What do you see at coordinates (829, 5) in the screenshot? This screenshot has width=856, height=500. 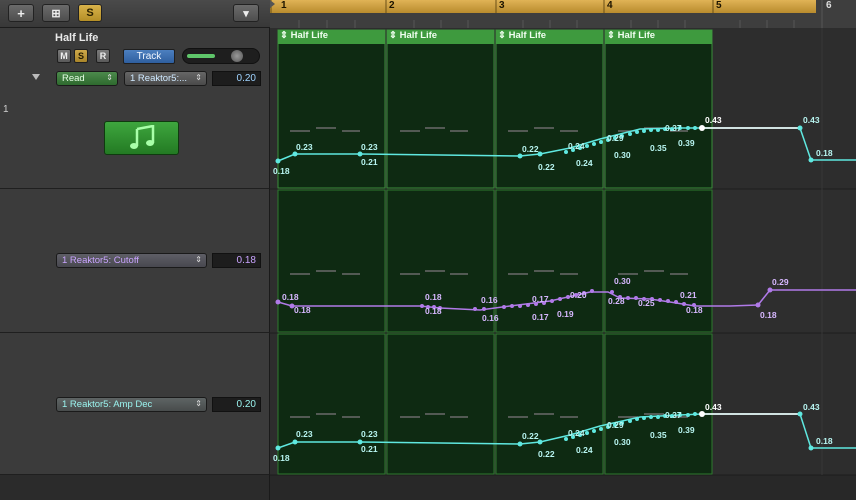 I see `bar-number: 6` at bounding box center [829, 5].